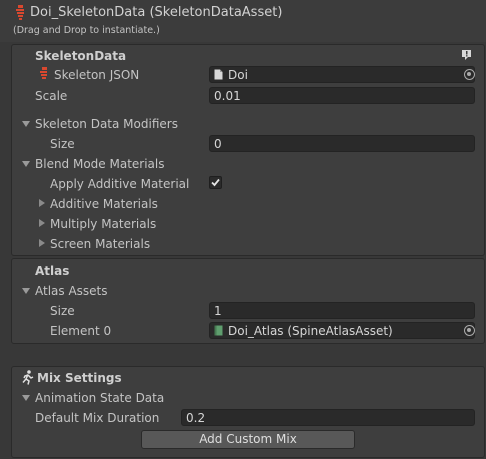 This screenshot has height=459, width=486. What do you see at coordinates (120, 184) in the screenshot?
I see `apply-additive-label: Apply Additive Material` at bounding box center [120, 184].